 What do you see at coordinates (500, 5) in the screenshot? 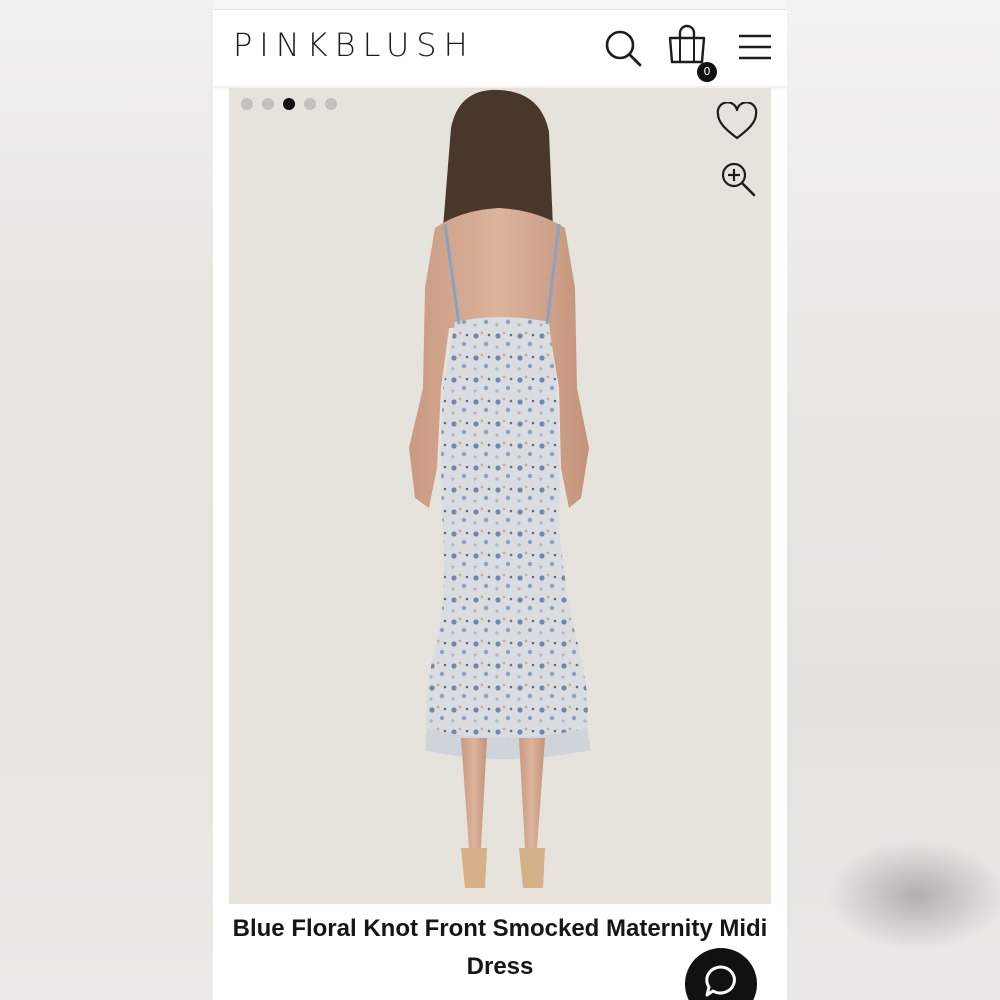
I see `top-strip` at bounding box center [500, 5].